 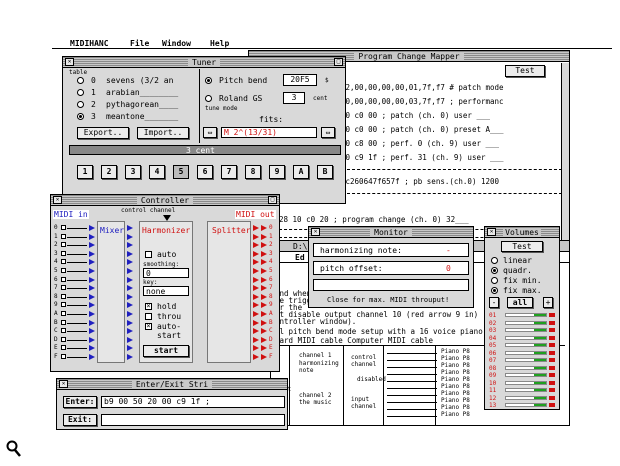 I want to click on table-name-field: arabian________, so click(x=149, y=92).